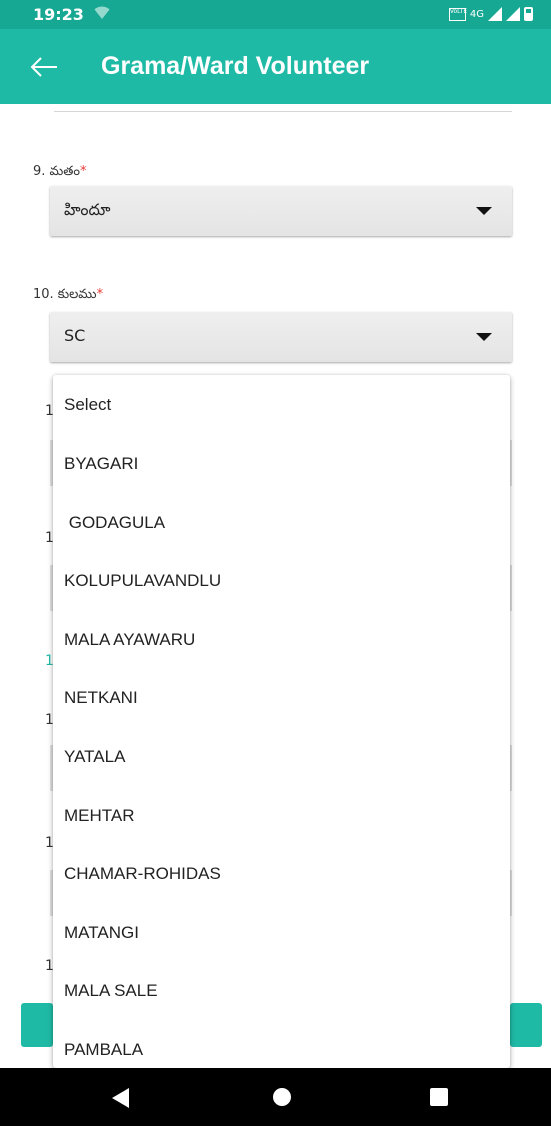  I want to click on arrow-left-icon, so click(44, 67).